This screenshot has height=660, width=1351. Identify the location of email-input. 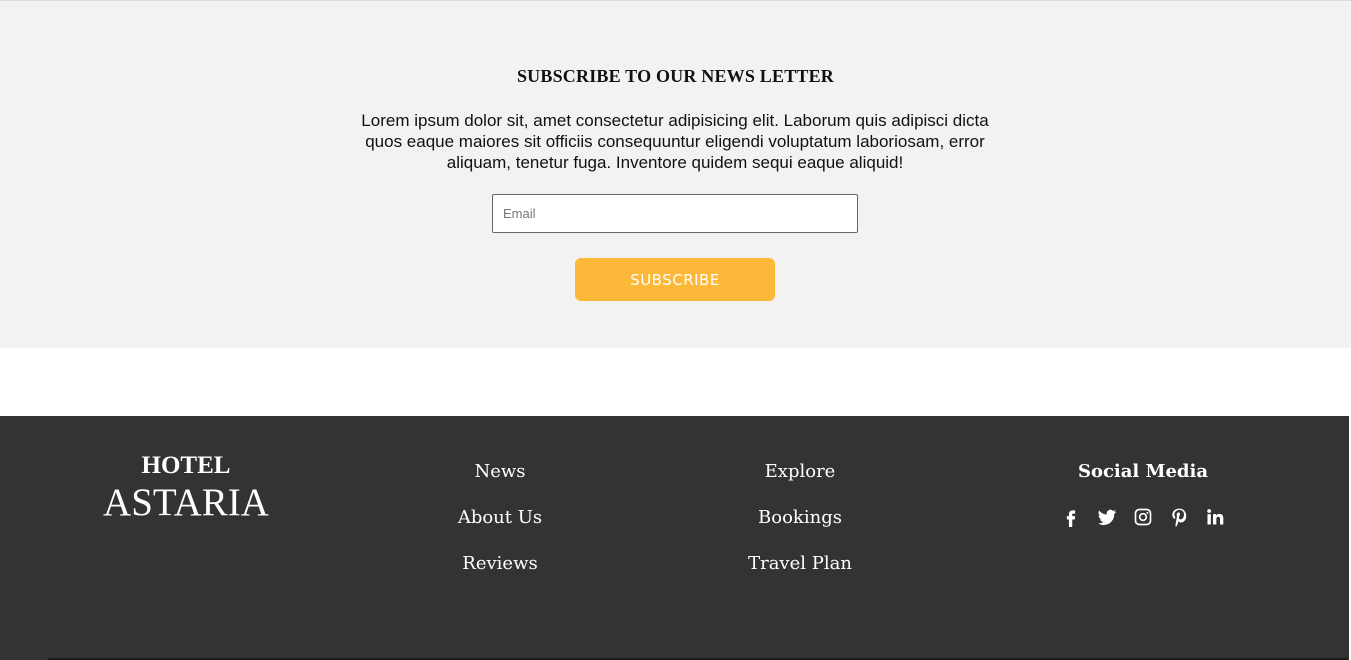
(675, 213).